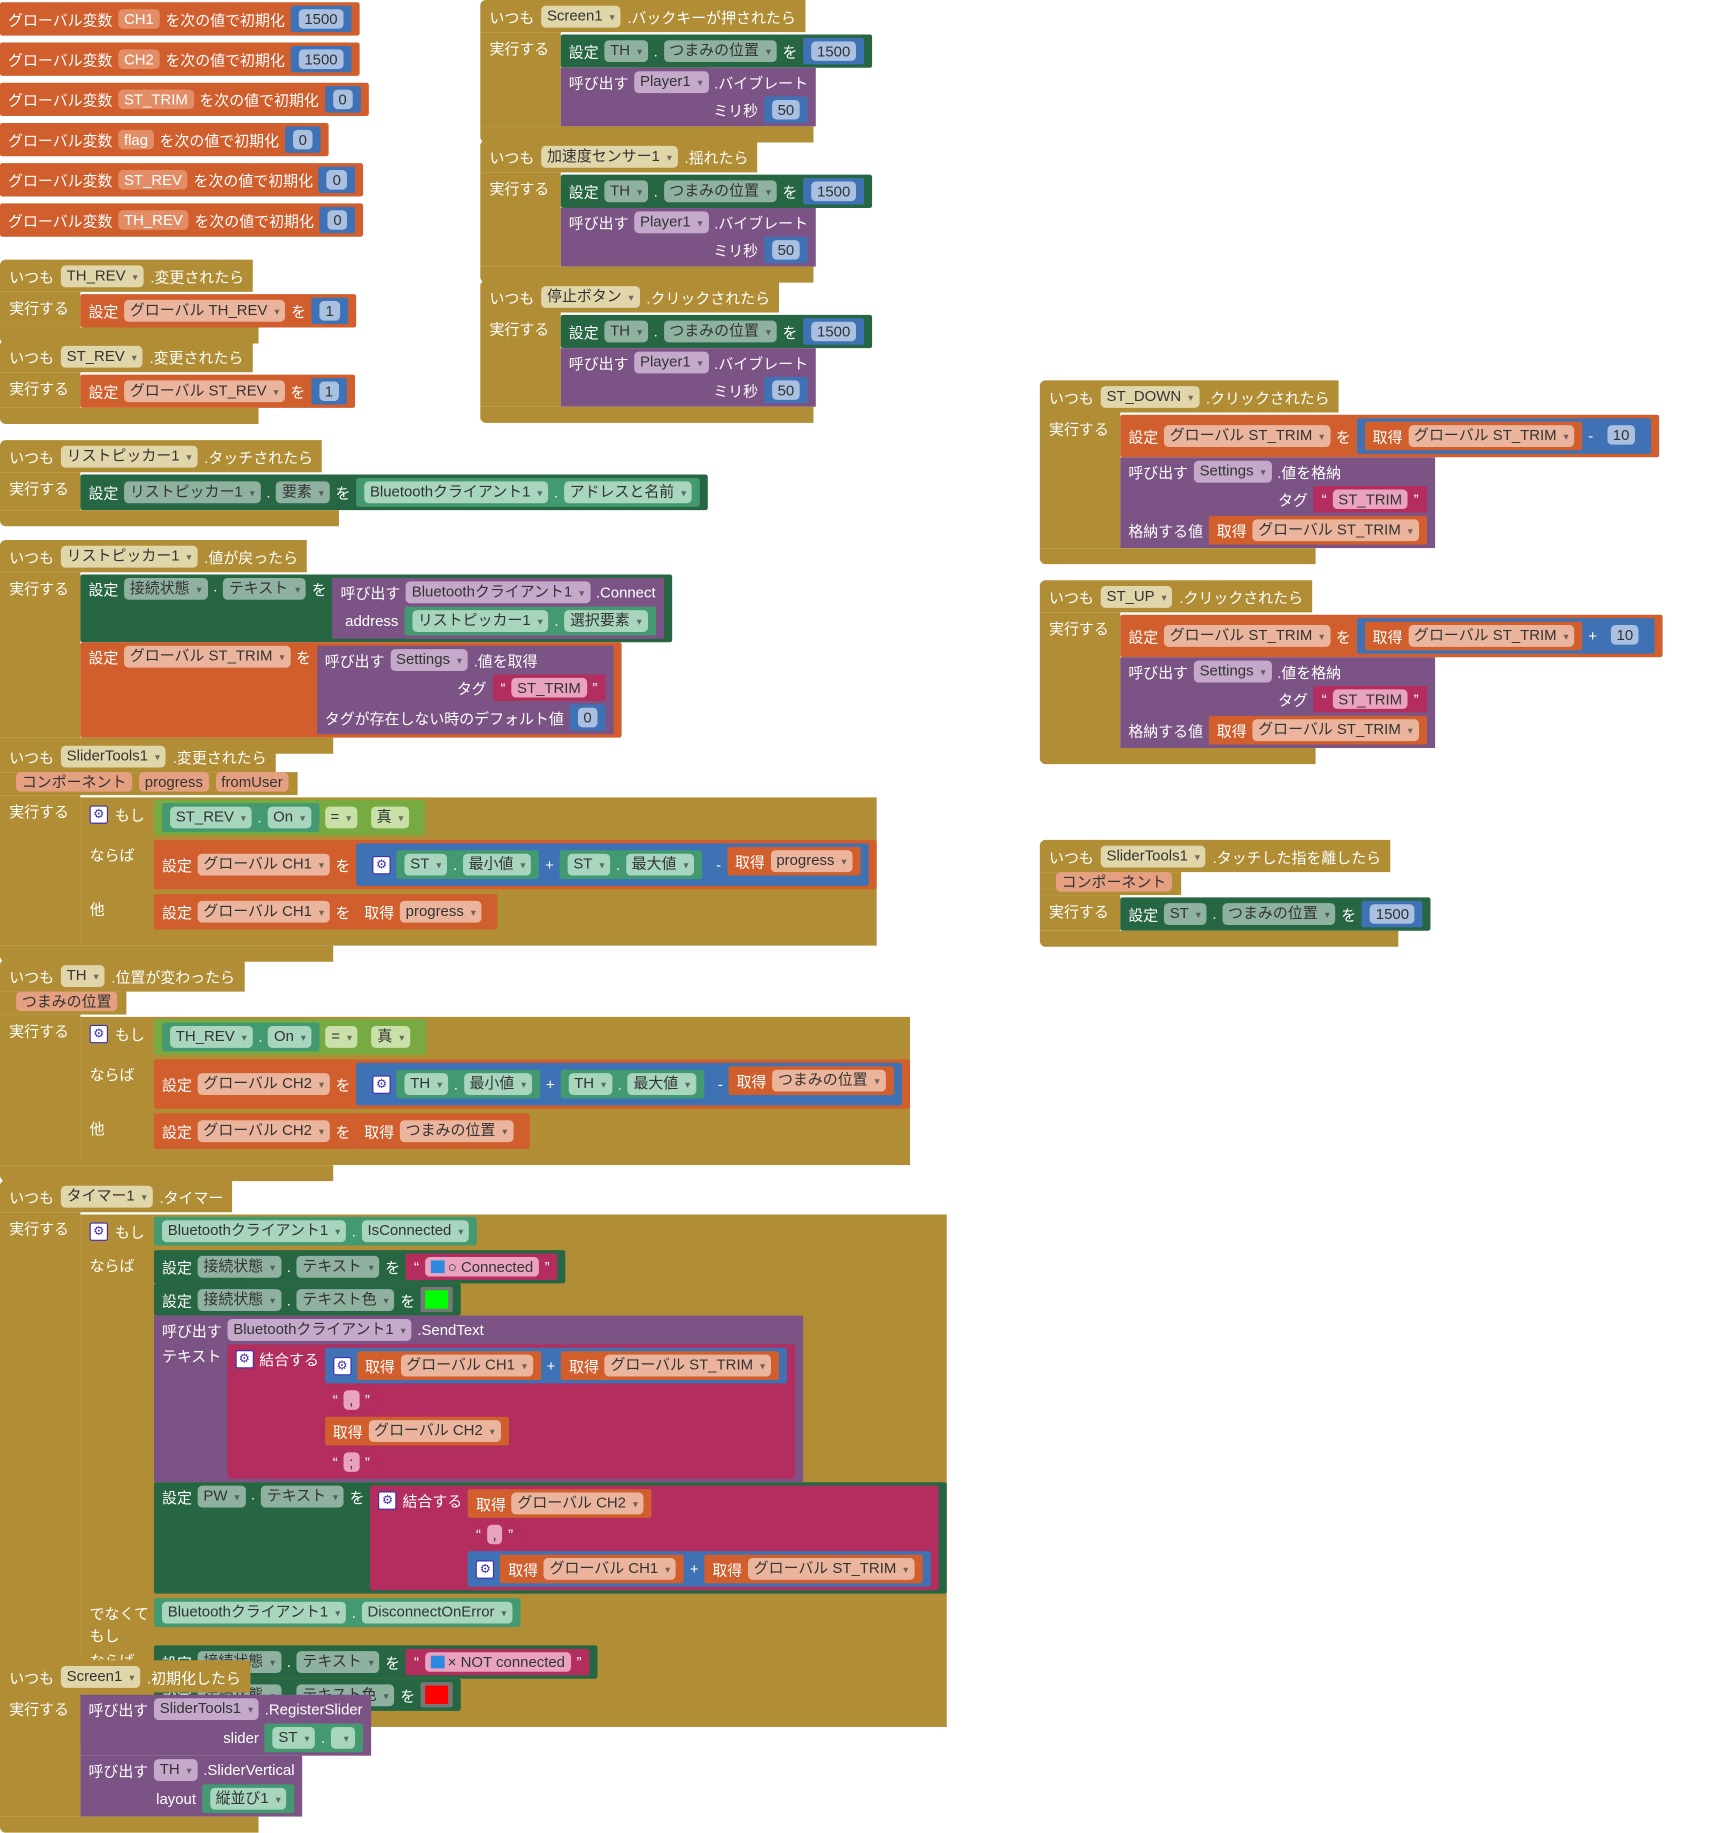 Image resolution: width=1728 pixels, height=1833 pixels. What do you see at coordinates (482, 1266) in the screenshot?
I see `text-block: “ ○ Connected ”` at bounding box center [482, 1266].